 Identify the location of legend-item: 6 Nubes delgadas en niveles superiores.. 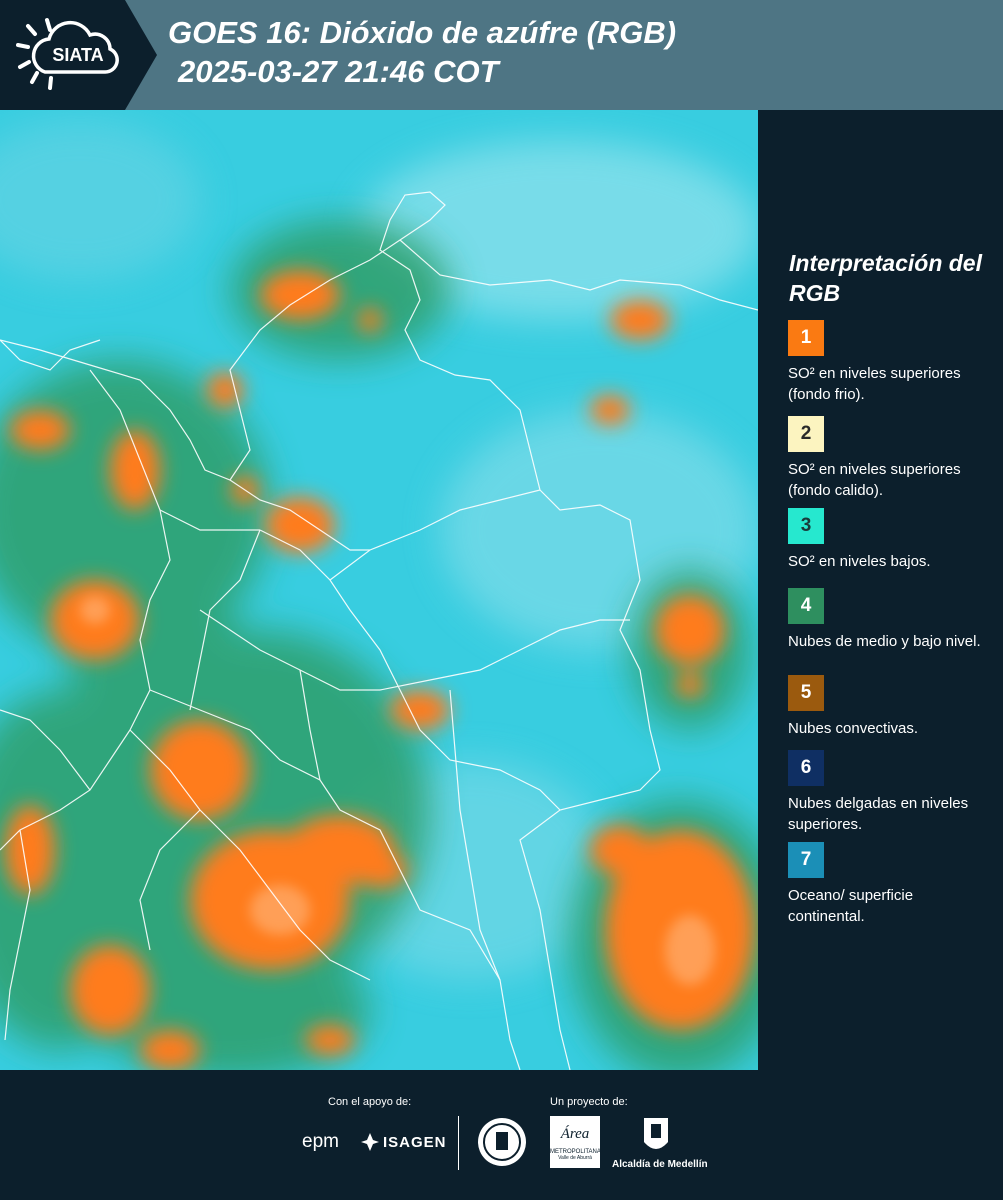
(890, 792).